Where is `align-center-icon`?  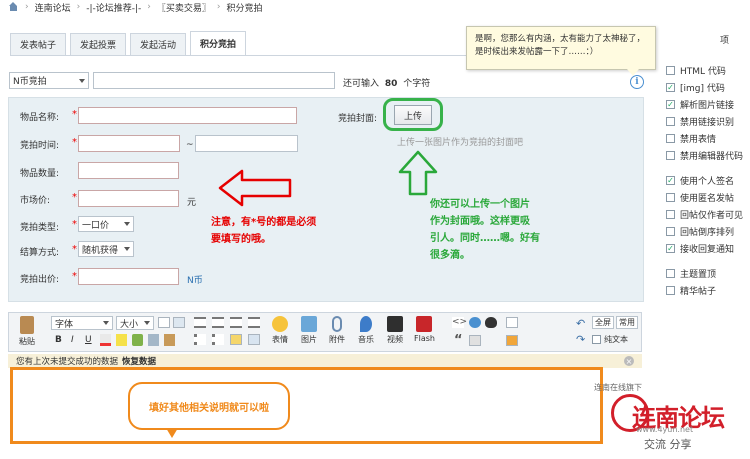
align-center-icon is located at coordinates (218, 322).